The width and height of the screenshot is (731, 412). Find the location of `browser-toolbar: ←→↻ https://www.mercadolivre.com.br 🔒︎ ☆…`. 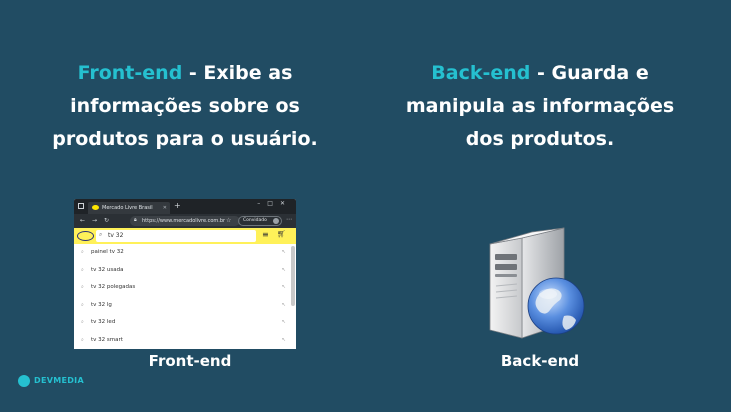

browser-toolbar: ←→↻ https://www.mercadolivre.com.br 🔒︎ ☆… is located at coordinates (185, 221).